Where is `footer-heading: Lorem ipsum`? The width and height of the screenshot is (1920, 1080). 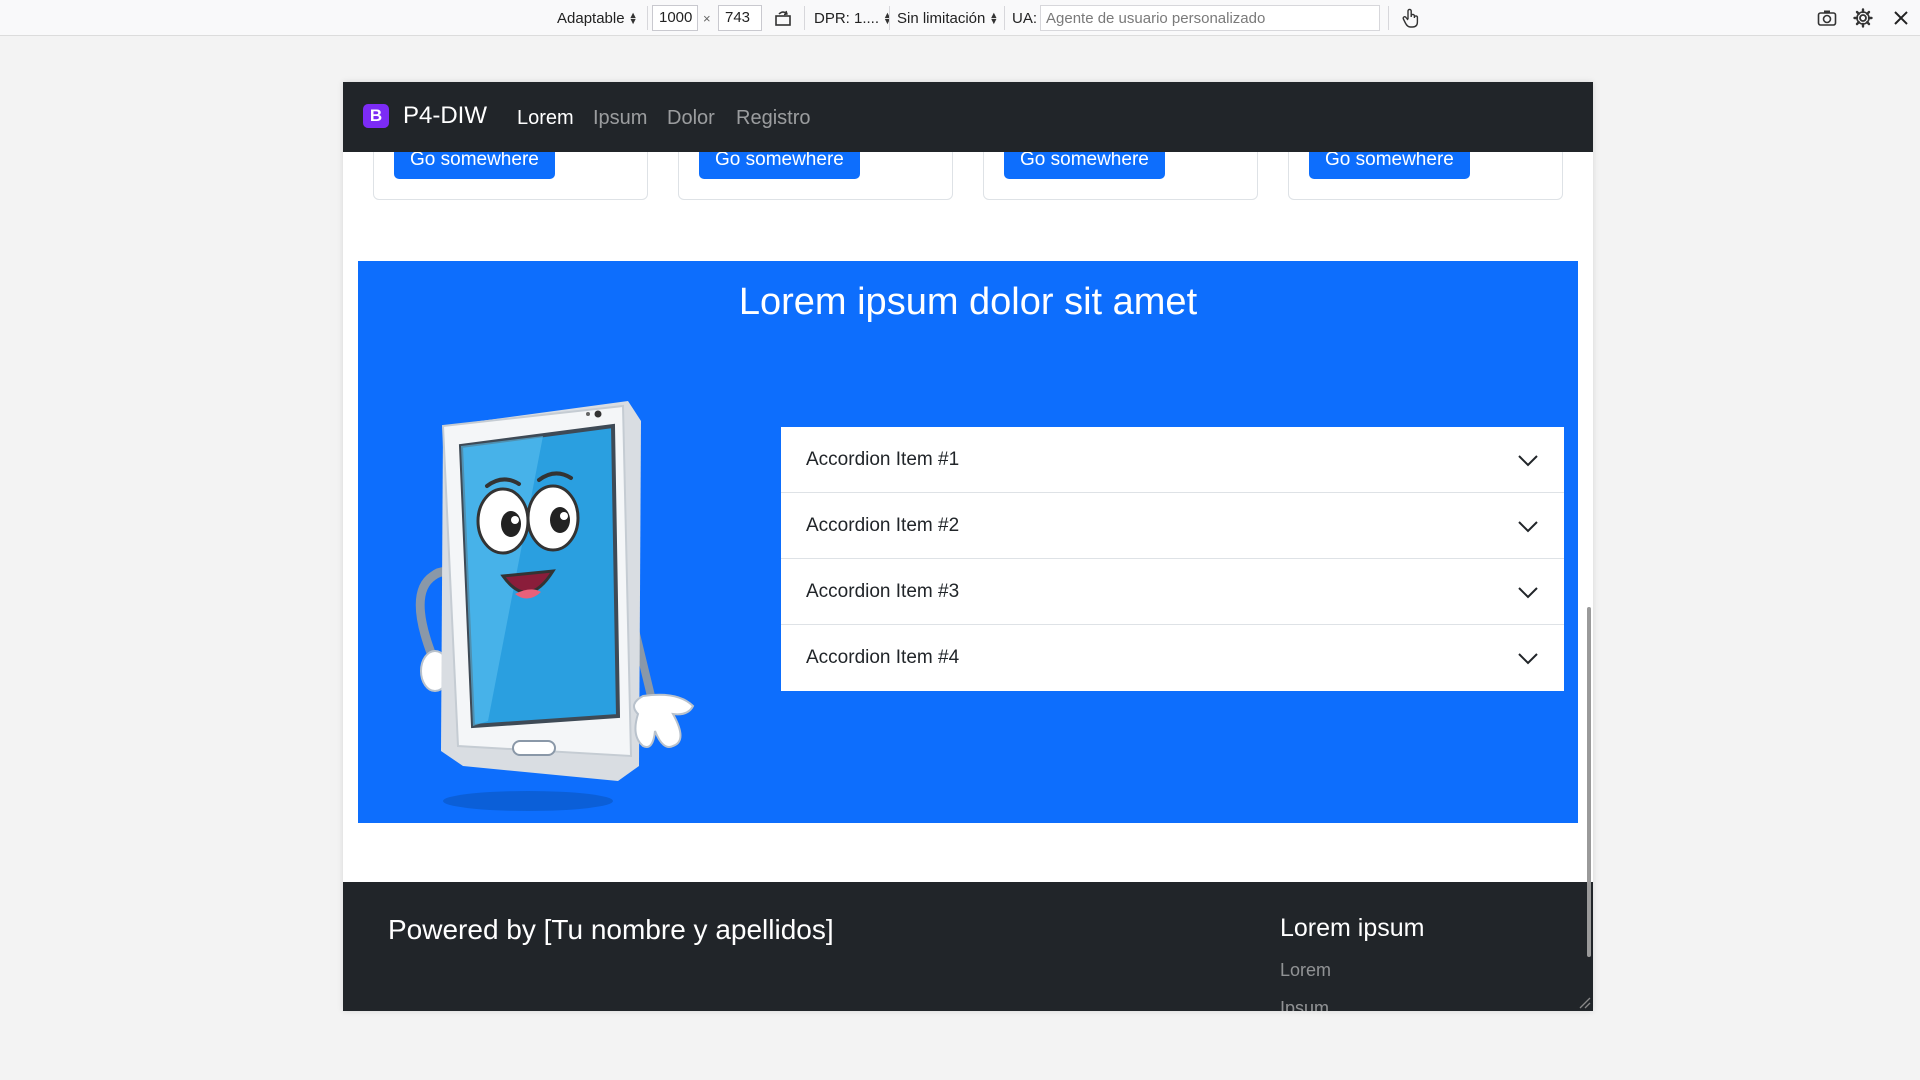 footer-heading: Lorem ipsum is located at coordinates (1352, 928).